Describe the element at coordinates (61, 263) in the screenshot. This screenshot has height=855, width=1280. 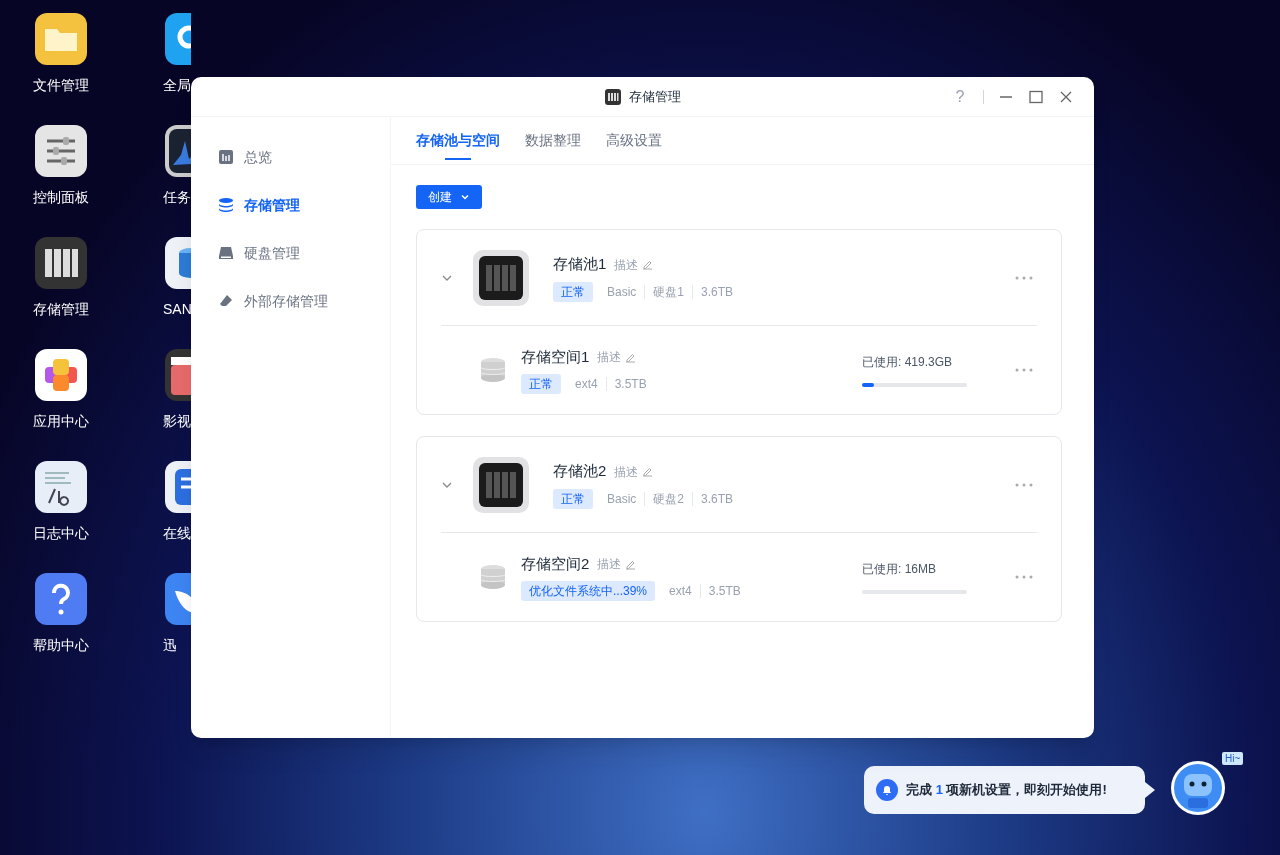
I see `drive-bays-icon` at that location.